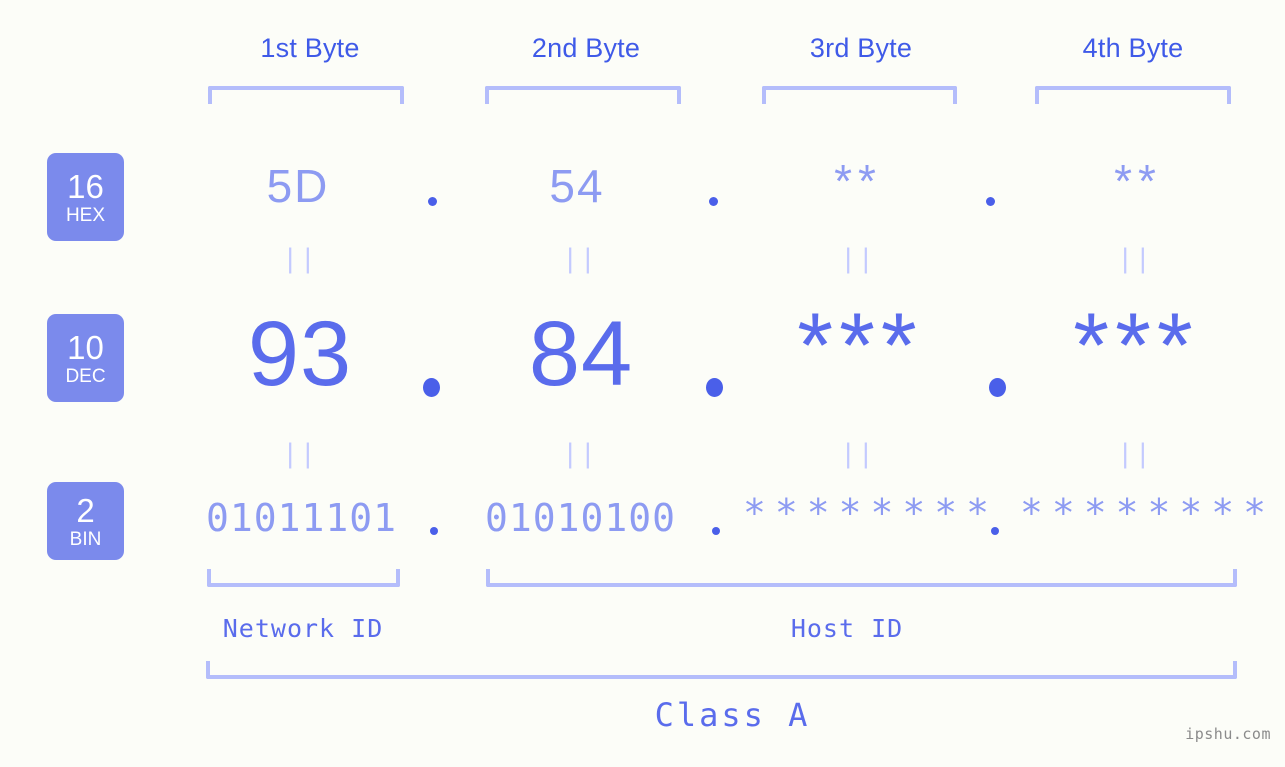 The width and height of the screenshot is (1285, 767). Describe the element at coordinates (858, 181) in the screenshot. I see `hex-byte-3: **` at that location.